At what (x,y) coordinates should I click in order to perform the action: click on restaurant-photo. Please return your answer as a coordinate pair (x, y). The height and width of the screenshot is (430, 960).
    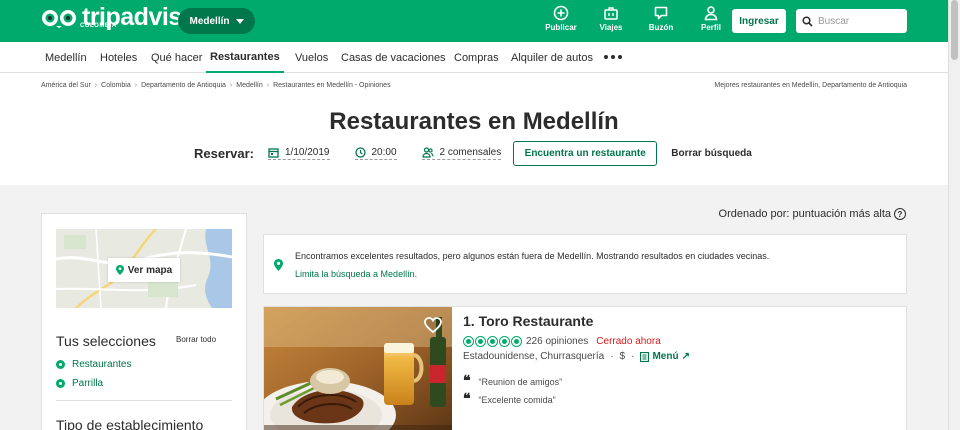
    Looking at the image, I should click on (358, 368).